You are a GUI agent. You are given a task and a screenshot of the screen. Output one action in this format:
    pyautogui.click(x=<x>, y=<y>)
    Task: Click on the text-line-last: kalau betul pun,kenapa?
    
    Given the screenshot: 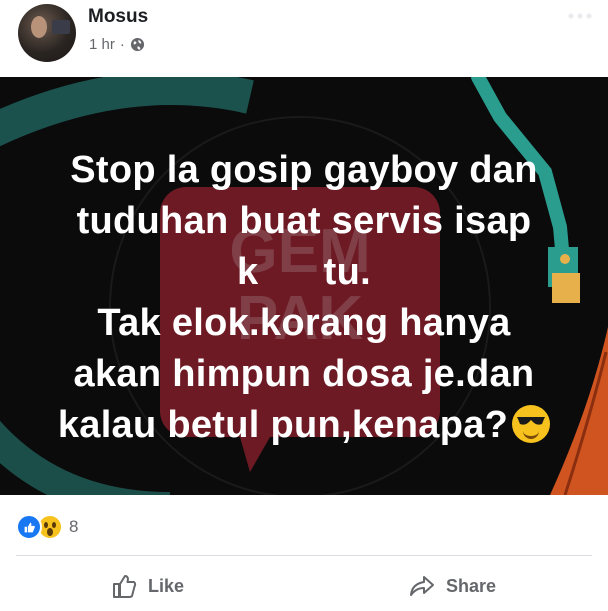 What is the action you would take?
    pyautogui.click(x=304, y=425)
    